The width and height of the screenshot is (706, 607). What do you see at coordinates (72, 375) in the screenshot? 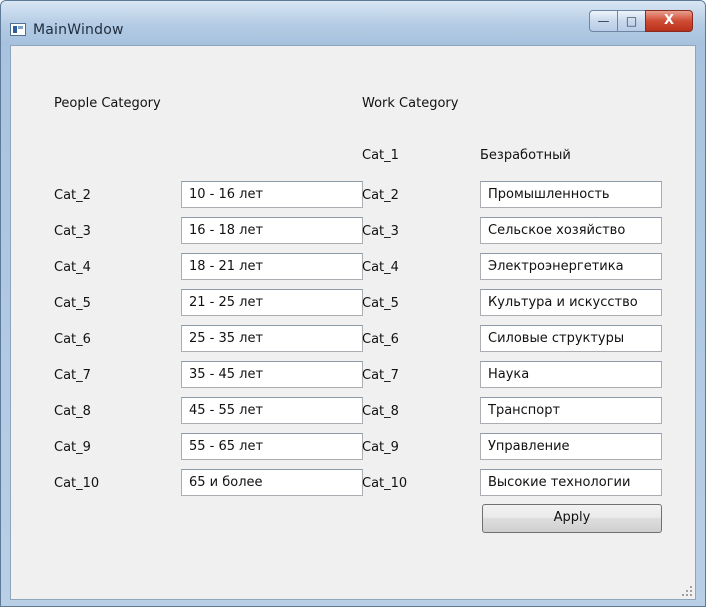
I see `people-cat-label: Cat_7` at bounding box center [72, 375].